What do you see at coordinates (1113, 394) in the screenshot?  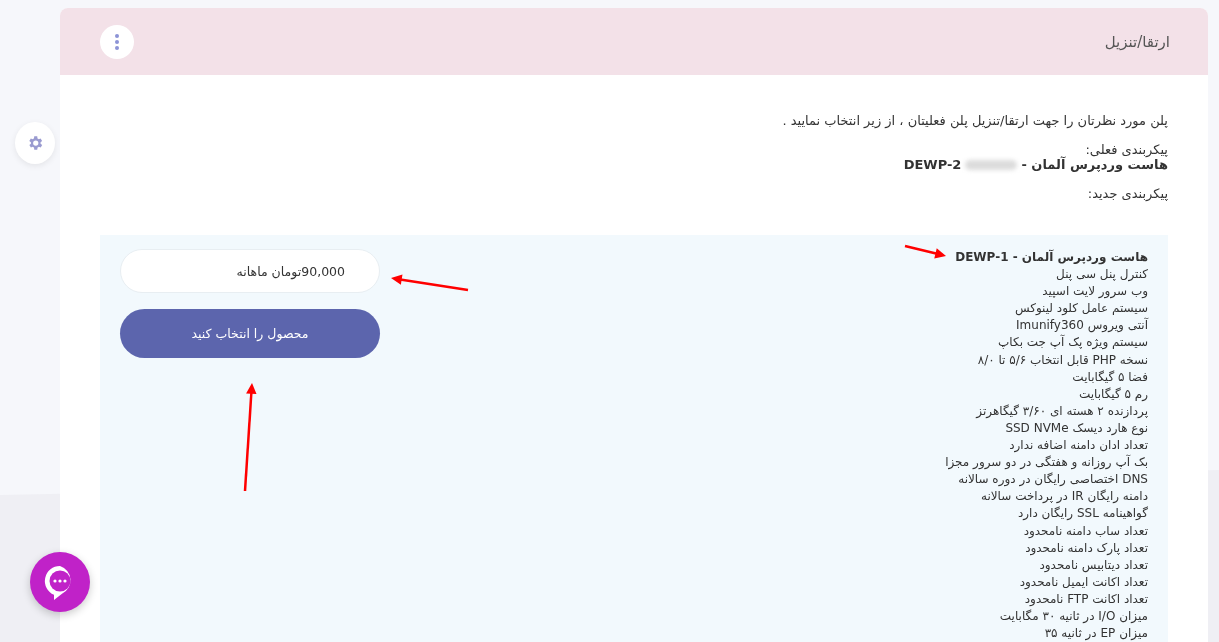 I see `feature-item: رم ۵ گیگابایت` at bounding box center [1113, 394].